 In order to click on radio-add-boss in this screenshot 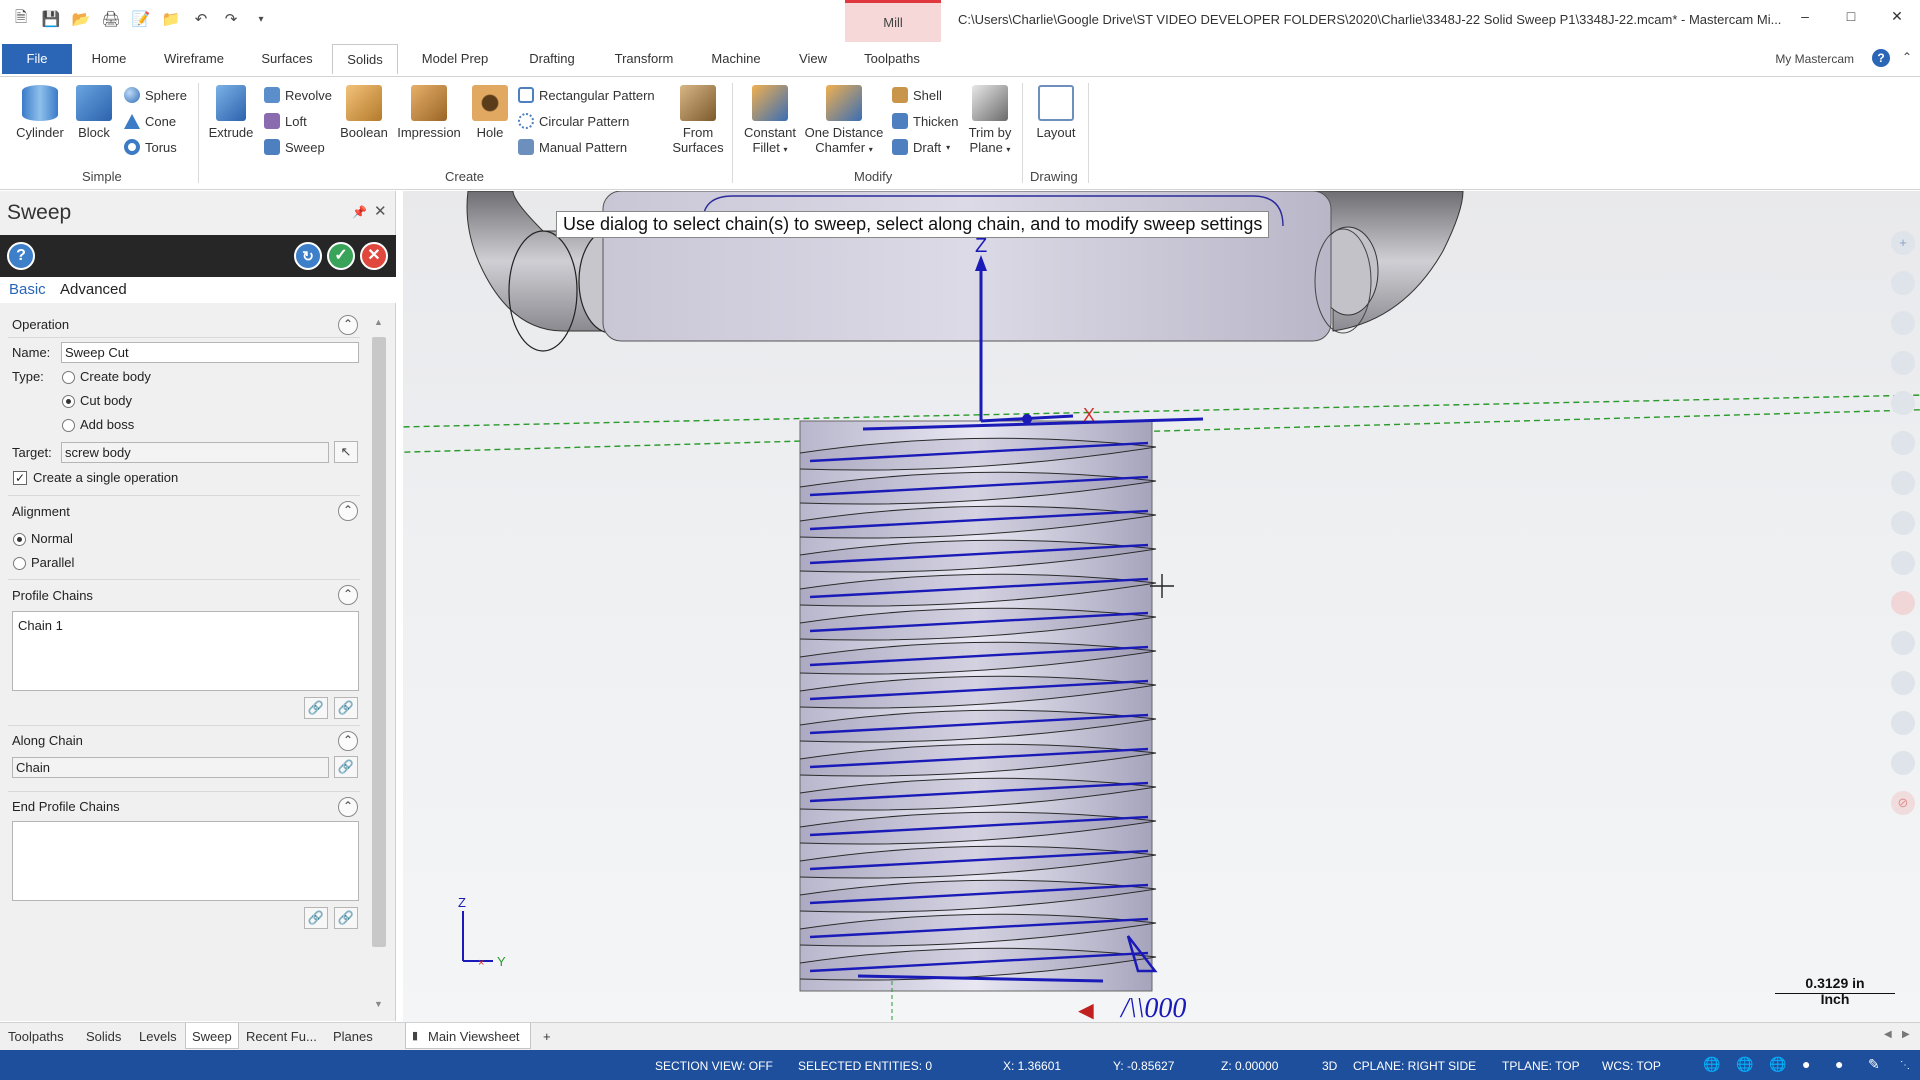, I will do `click(68, 425)`.